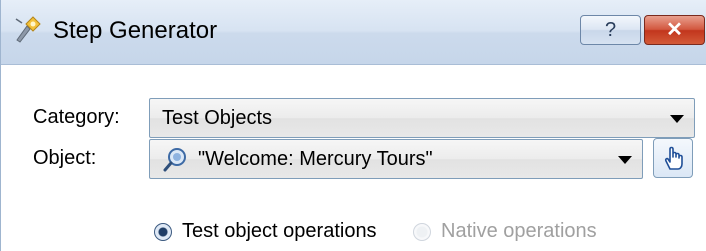 The width and height of the screenshot is (706, 251). What do you see at coordinates (175, 160) in the screenshot?
I see `object-spy-icon` at bounding box center [175, 160].